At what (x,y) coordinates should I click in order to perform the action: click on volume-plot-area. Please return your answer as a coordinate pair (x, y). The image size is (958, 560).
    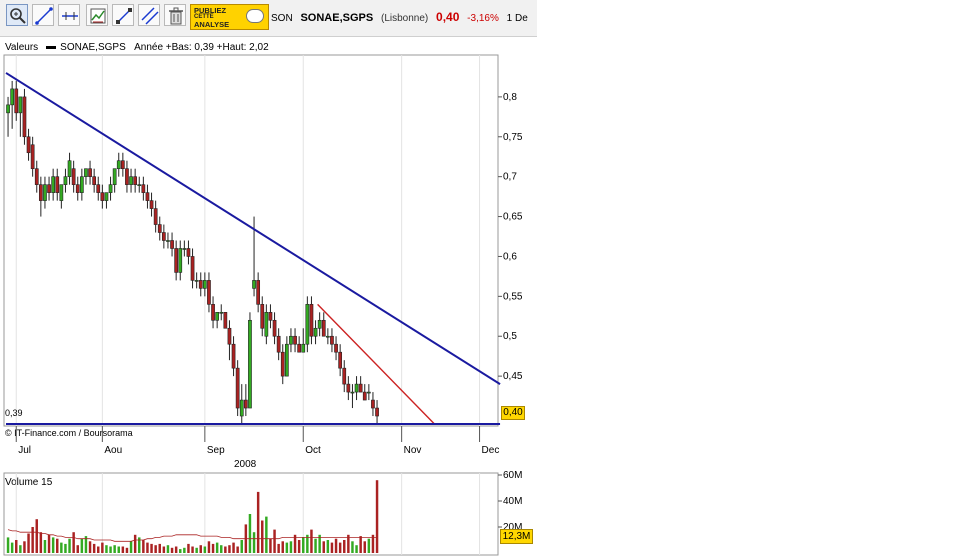
    Looking at the image, I should click on (251, 514).